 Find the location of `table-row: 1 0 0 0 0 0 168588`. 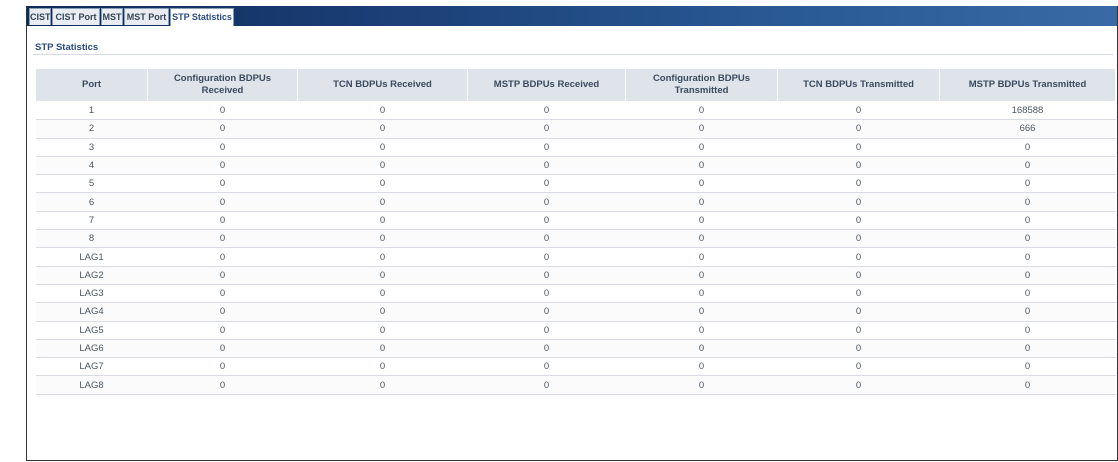

table-row: 1 0 0 0 0 0 168588 is located at coordinates (575, 111).